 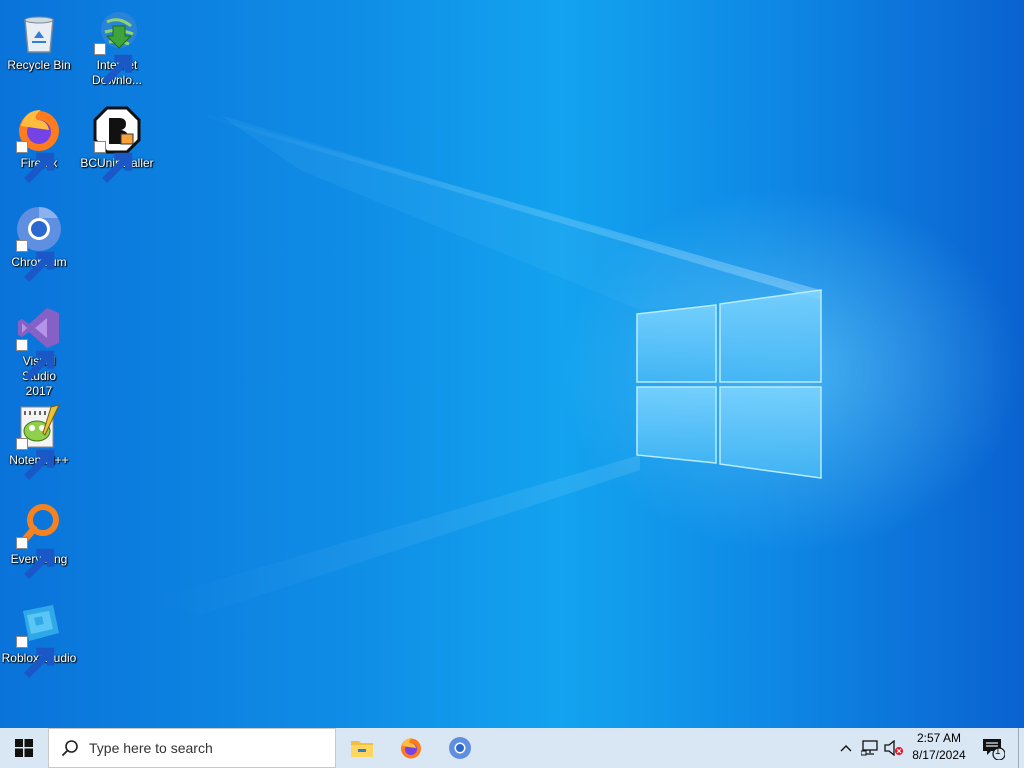 I want to click on notification-icon, so click(x=994, y=749).